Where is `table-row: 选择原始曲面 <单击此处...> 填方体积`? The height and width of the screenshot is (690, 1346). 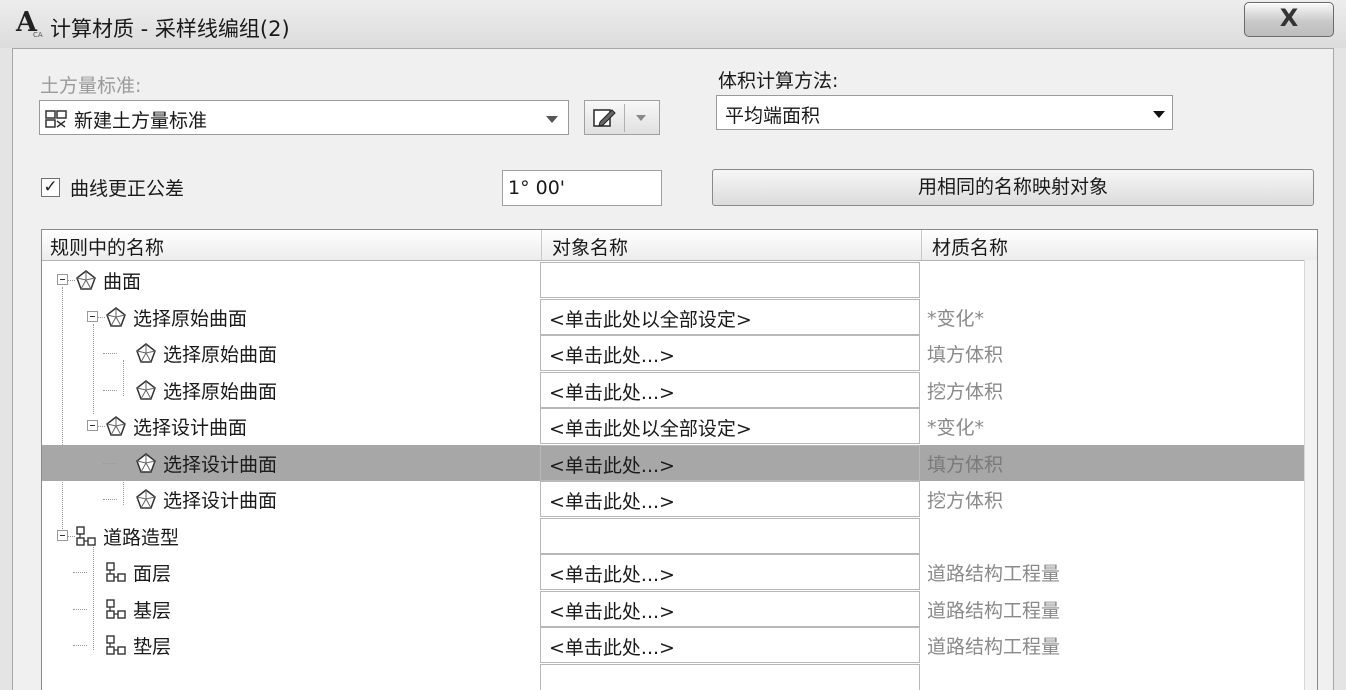 table-row: 选择原始曲面 <单击此处...> 填方体积 is located at coordinates (673, 353).